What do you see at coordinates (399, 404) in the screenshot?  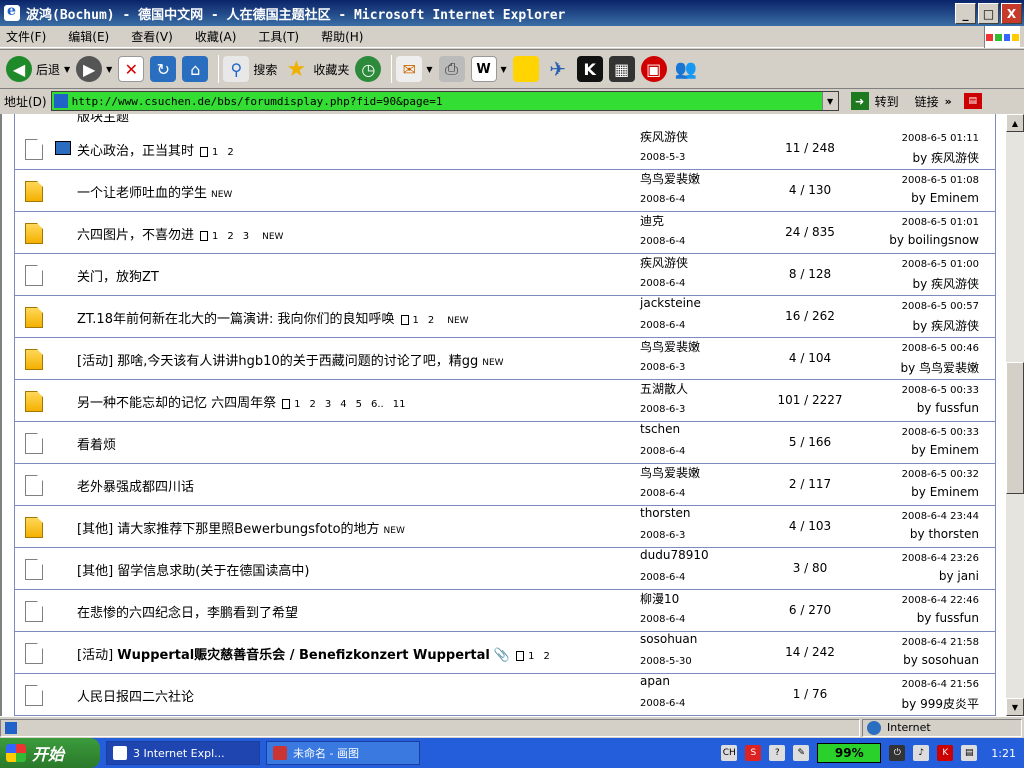 I see `page-link: 11` at bounding box center [399, 404].